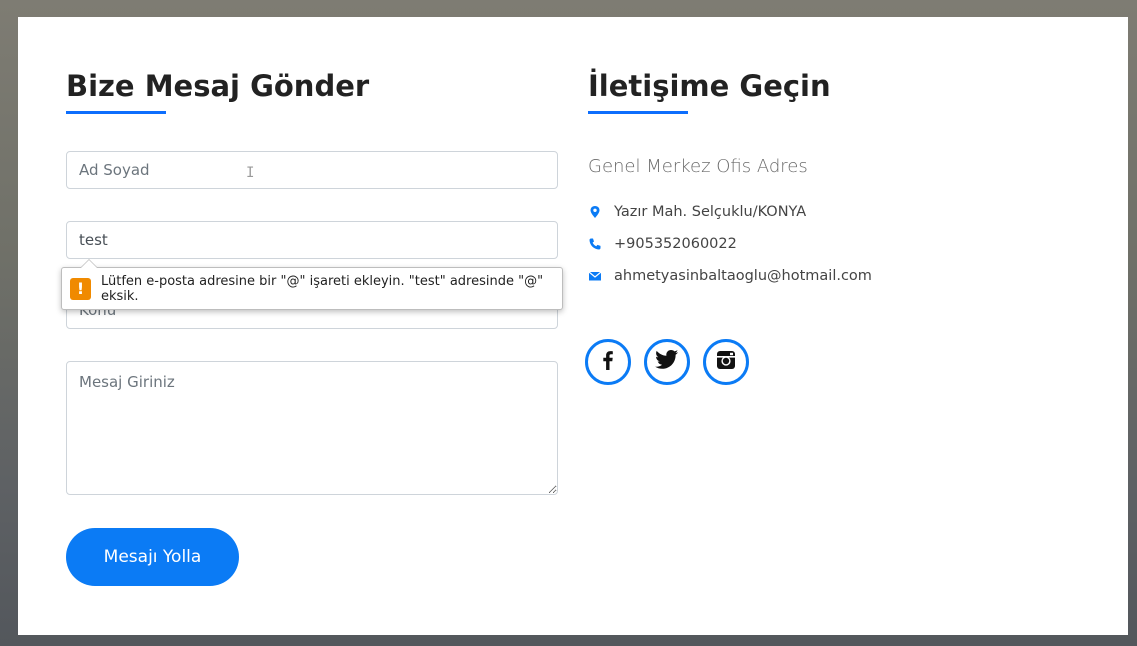 Image resolution: width=1137 pixels, height=646 pixels. What do you see at coordinates (743, 276) in the screenshot?
I see `email-text: ahmetyasinbaltaoglu@hotmail.com` at bounding box center [743, 276].